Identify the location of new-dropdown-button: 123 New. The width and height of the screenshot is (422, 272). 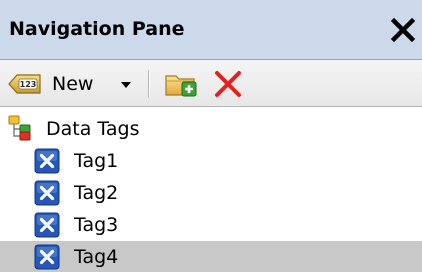
(73, 84).